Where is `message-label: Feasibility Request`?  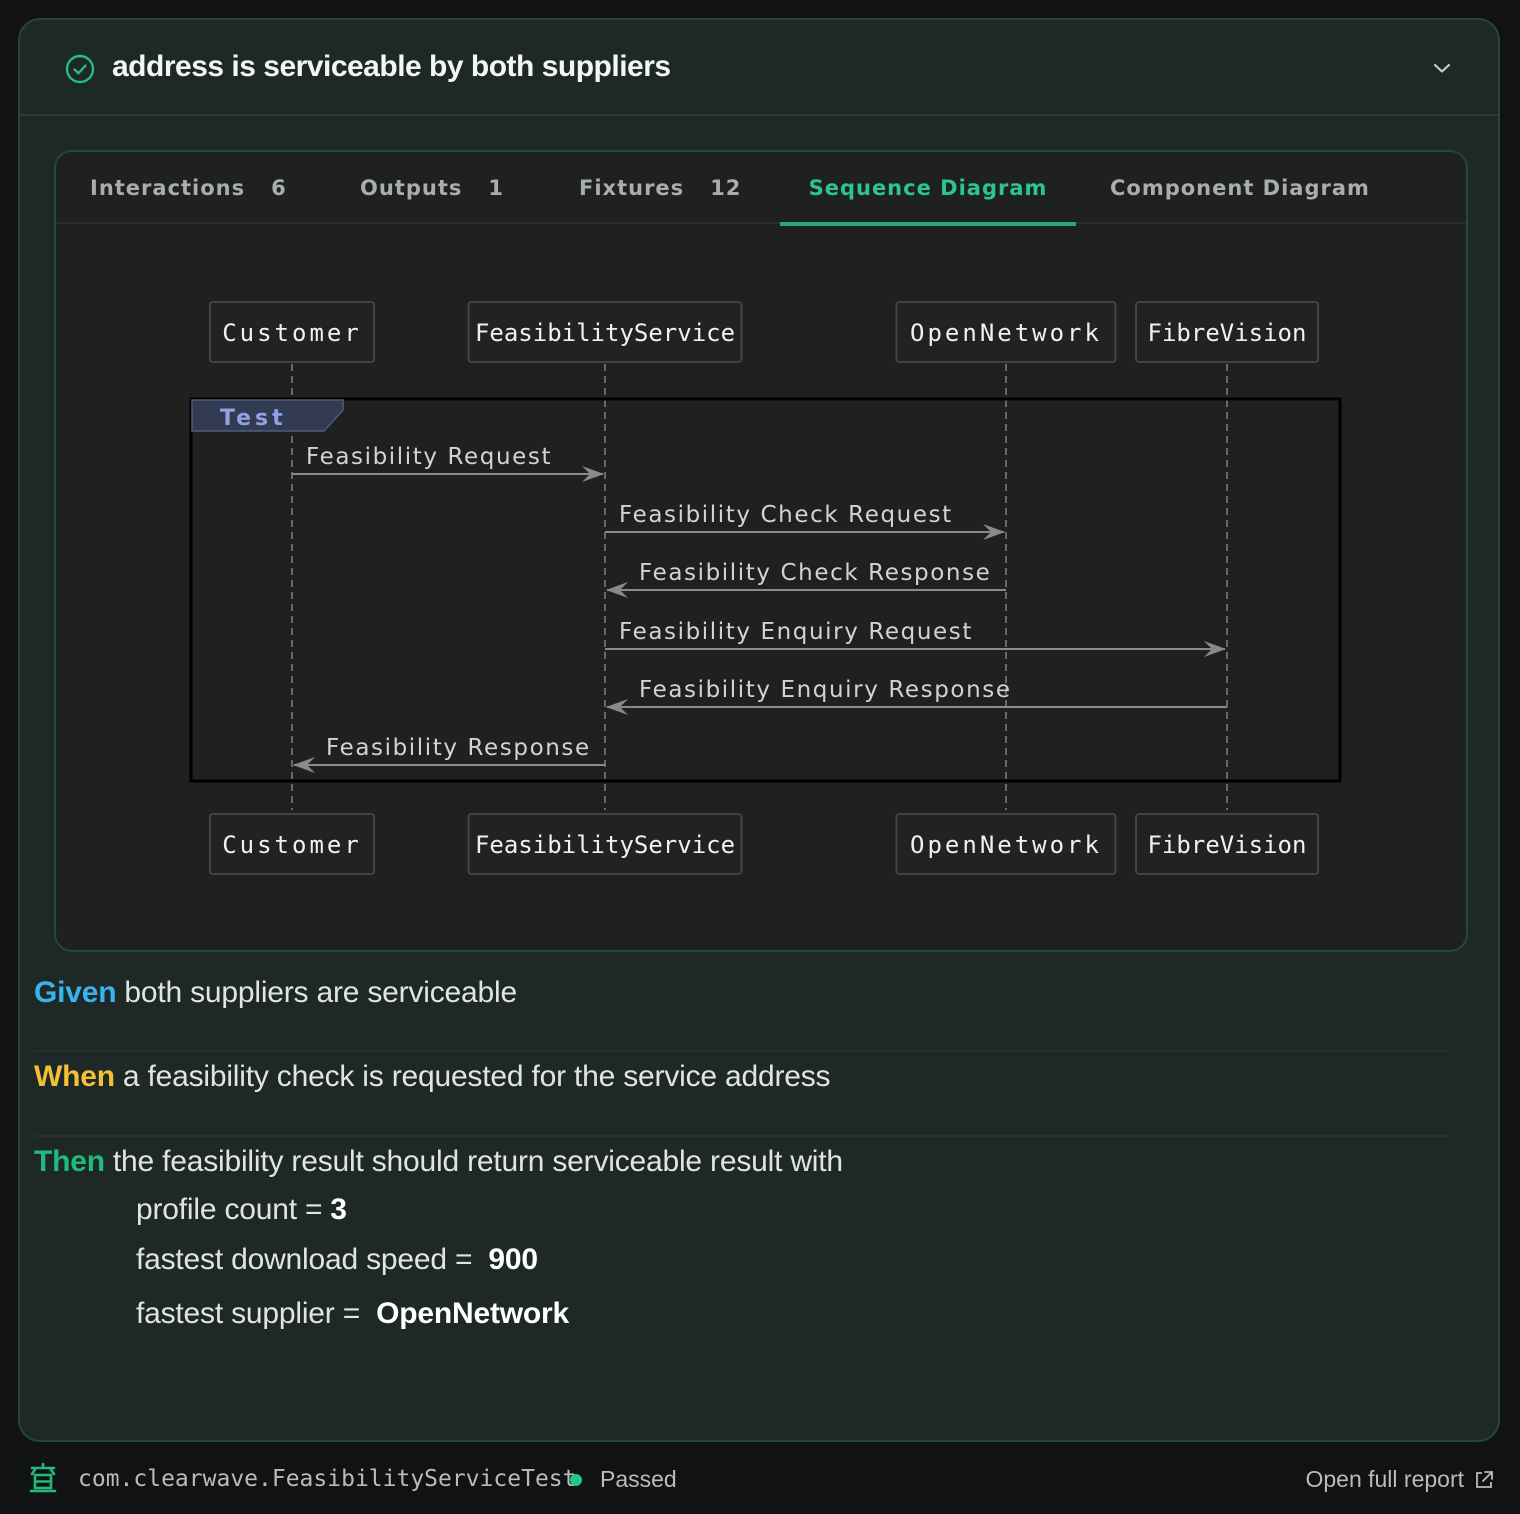
message-label: Feasibility Request is located at coordinates (429, 457).